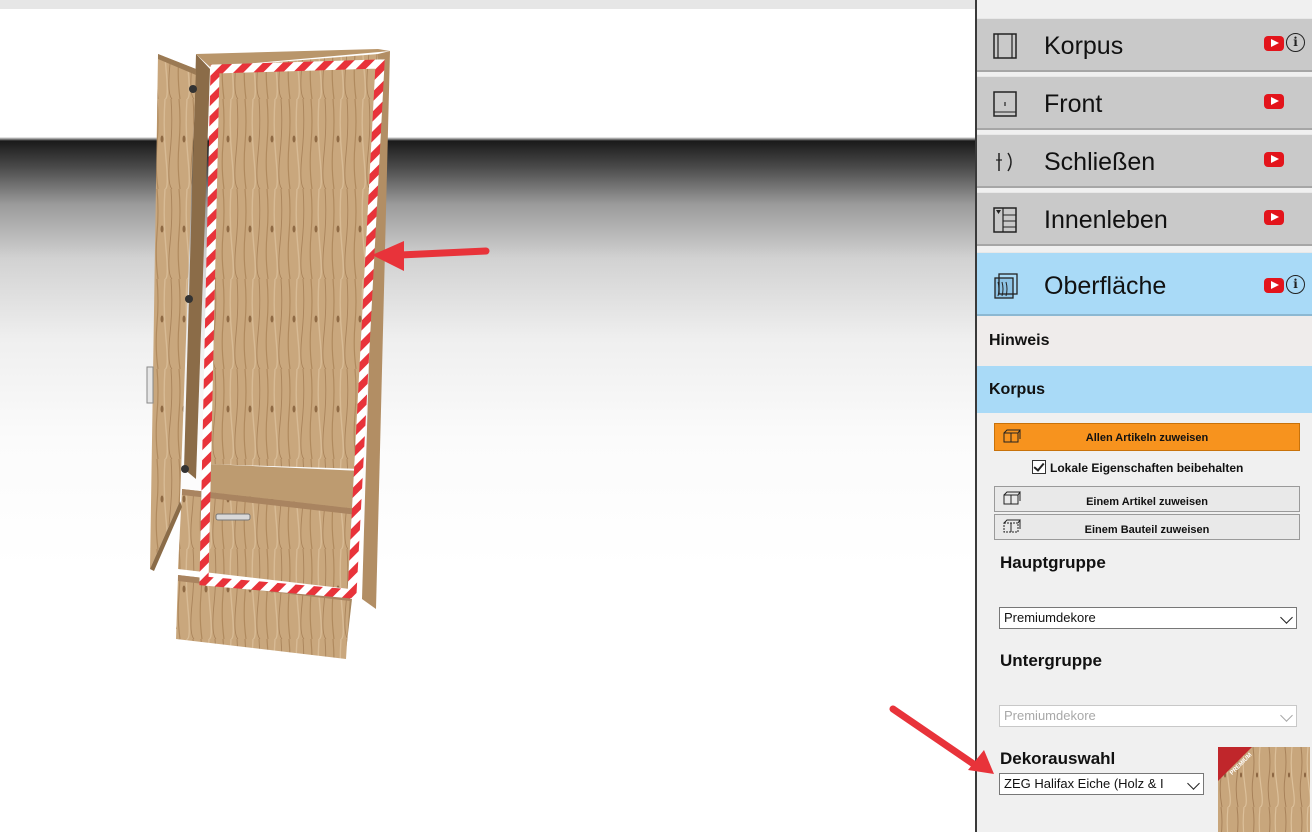 The height and width of the screenshot is (832, 1312). I want to click on assign-all-label: Allen Artikeln zuweisen, so click(1147, 438).